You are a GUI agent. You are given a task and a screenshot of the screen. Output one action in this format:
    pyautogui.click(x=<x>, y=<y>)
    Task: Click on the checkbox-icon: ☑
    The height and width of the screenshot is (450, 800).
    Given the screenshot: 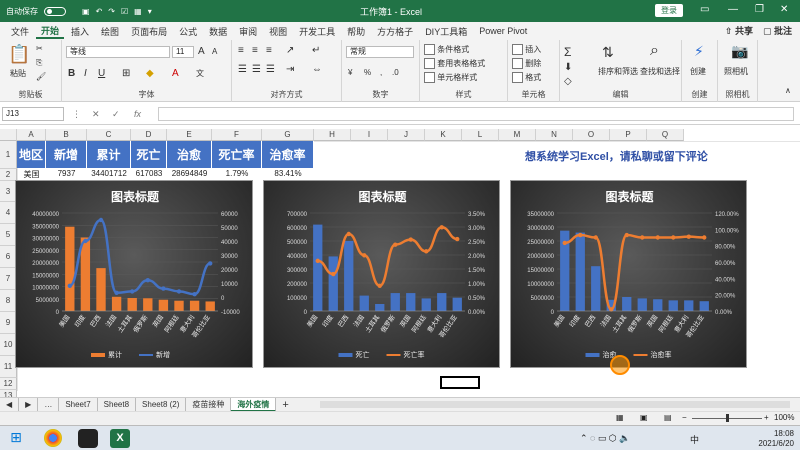 What is the action you would take?
    pyautogui.click(x=124, y=11)
    